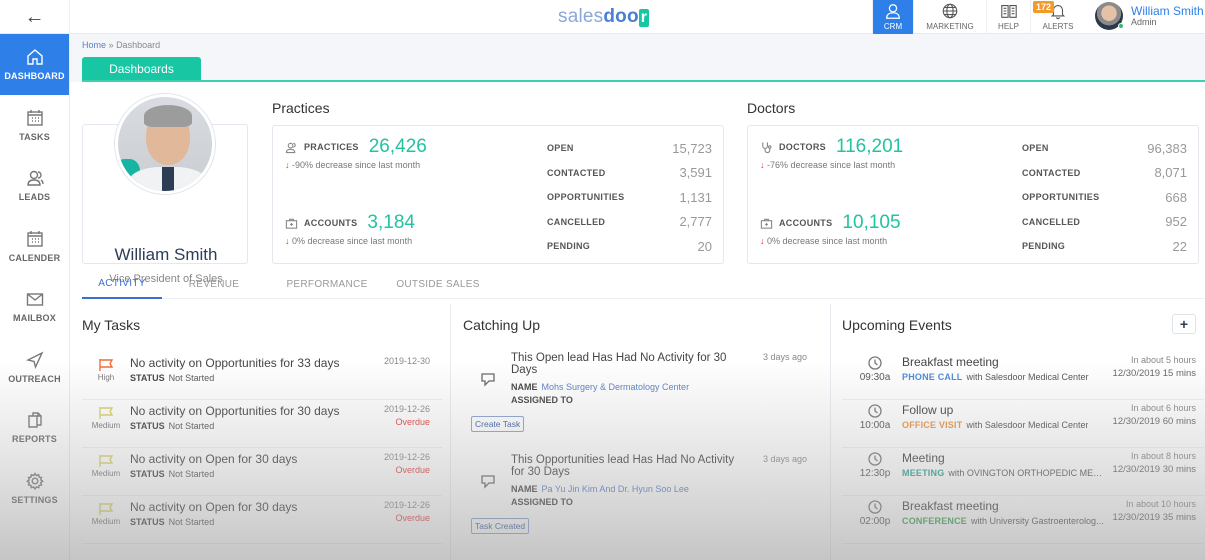  I want to click on nav-crm: CRM, so click(892, 17).